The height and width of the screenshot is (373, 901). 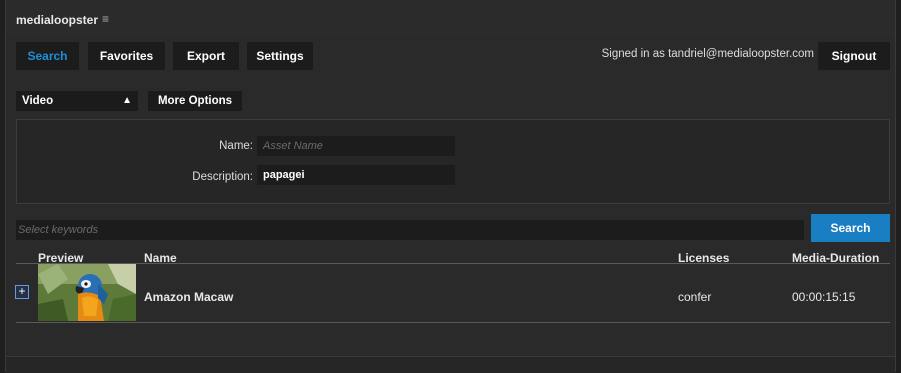 I want to click on more-options-button: More Options, so click(x=195, y=101).